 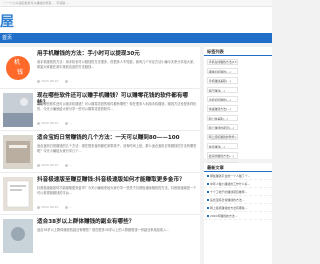 I want to click on thumb-text-2: 钱, so click(x=20, y=72).